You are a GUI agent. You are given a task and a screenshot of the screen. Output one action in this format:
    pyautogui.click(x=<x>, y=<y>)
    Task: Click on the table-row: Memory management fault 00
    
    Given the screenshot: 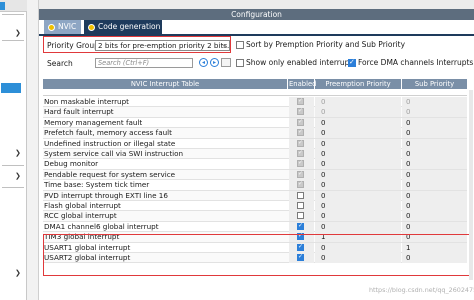 What is the action you would take?
    pyautogui.click(x=255, y=123)
    